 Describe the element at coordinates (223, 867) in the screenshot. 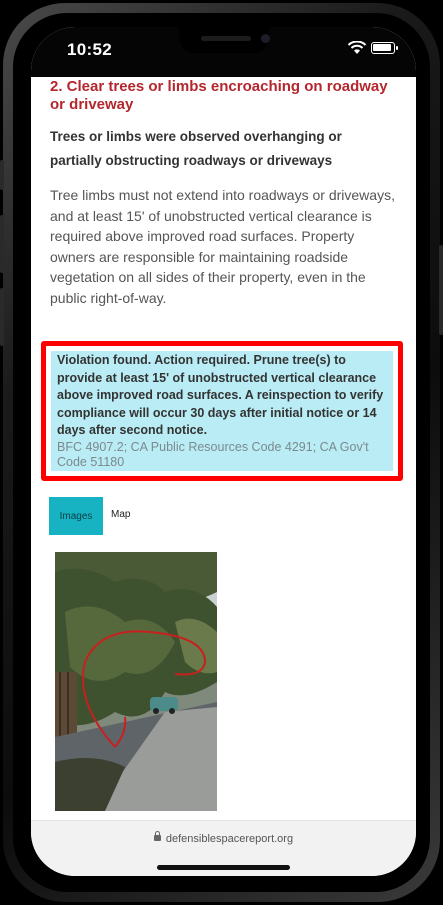

I see `home-indicator` at that location.